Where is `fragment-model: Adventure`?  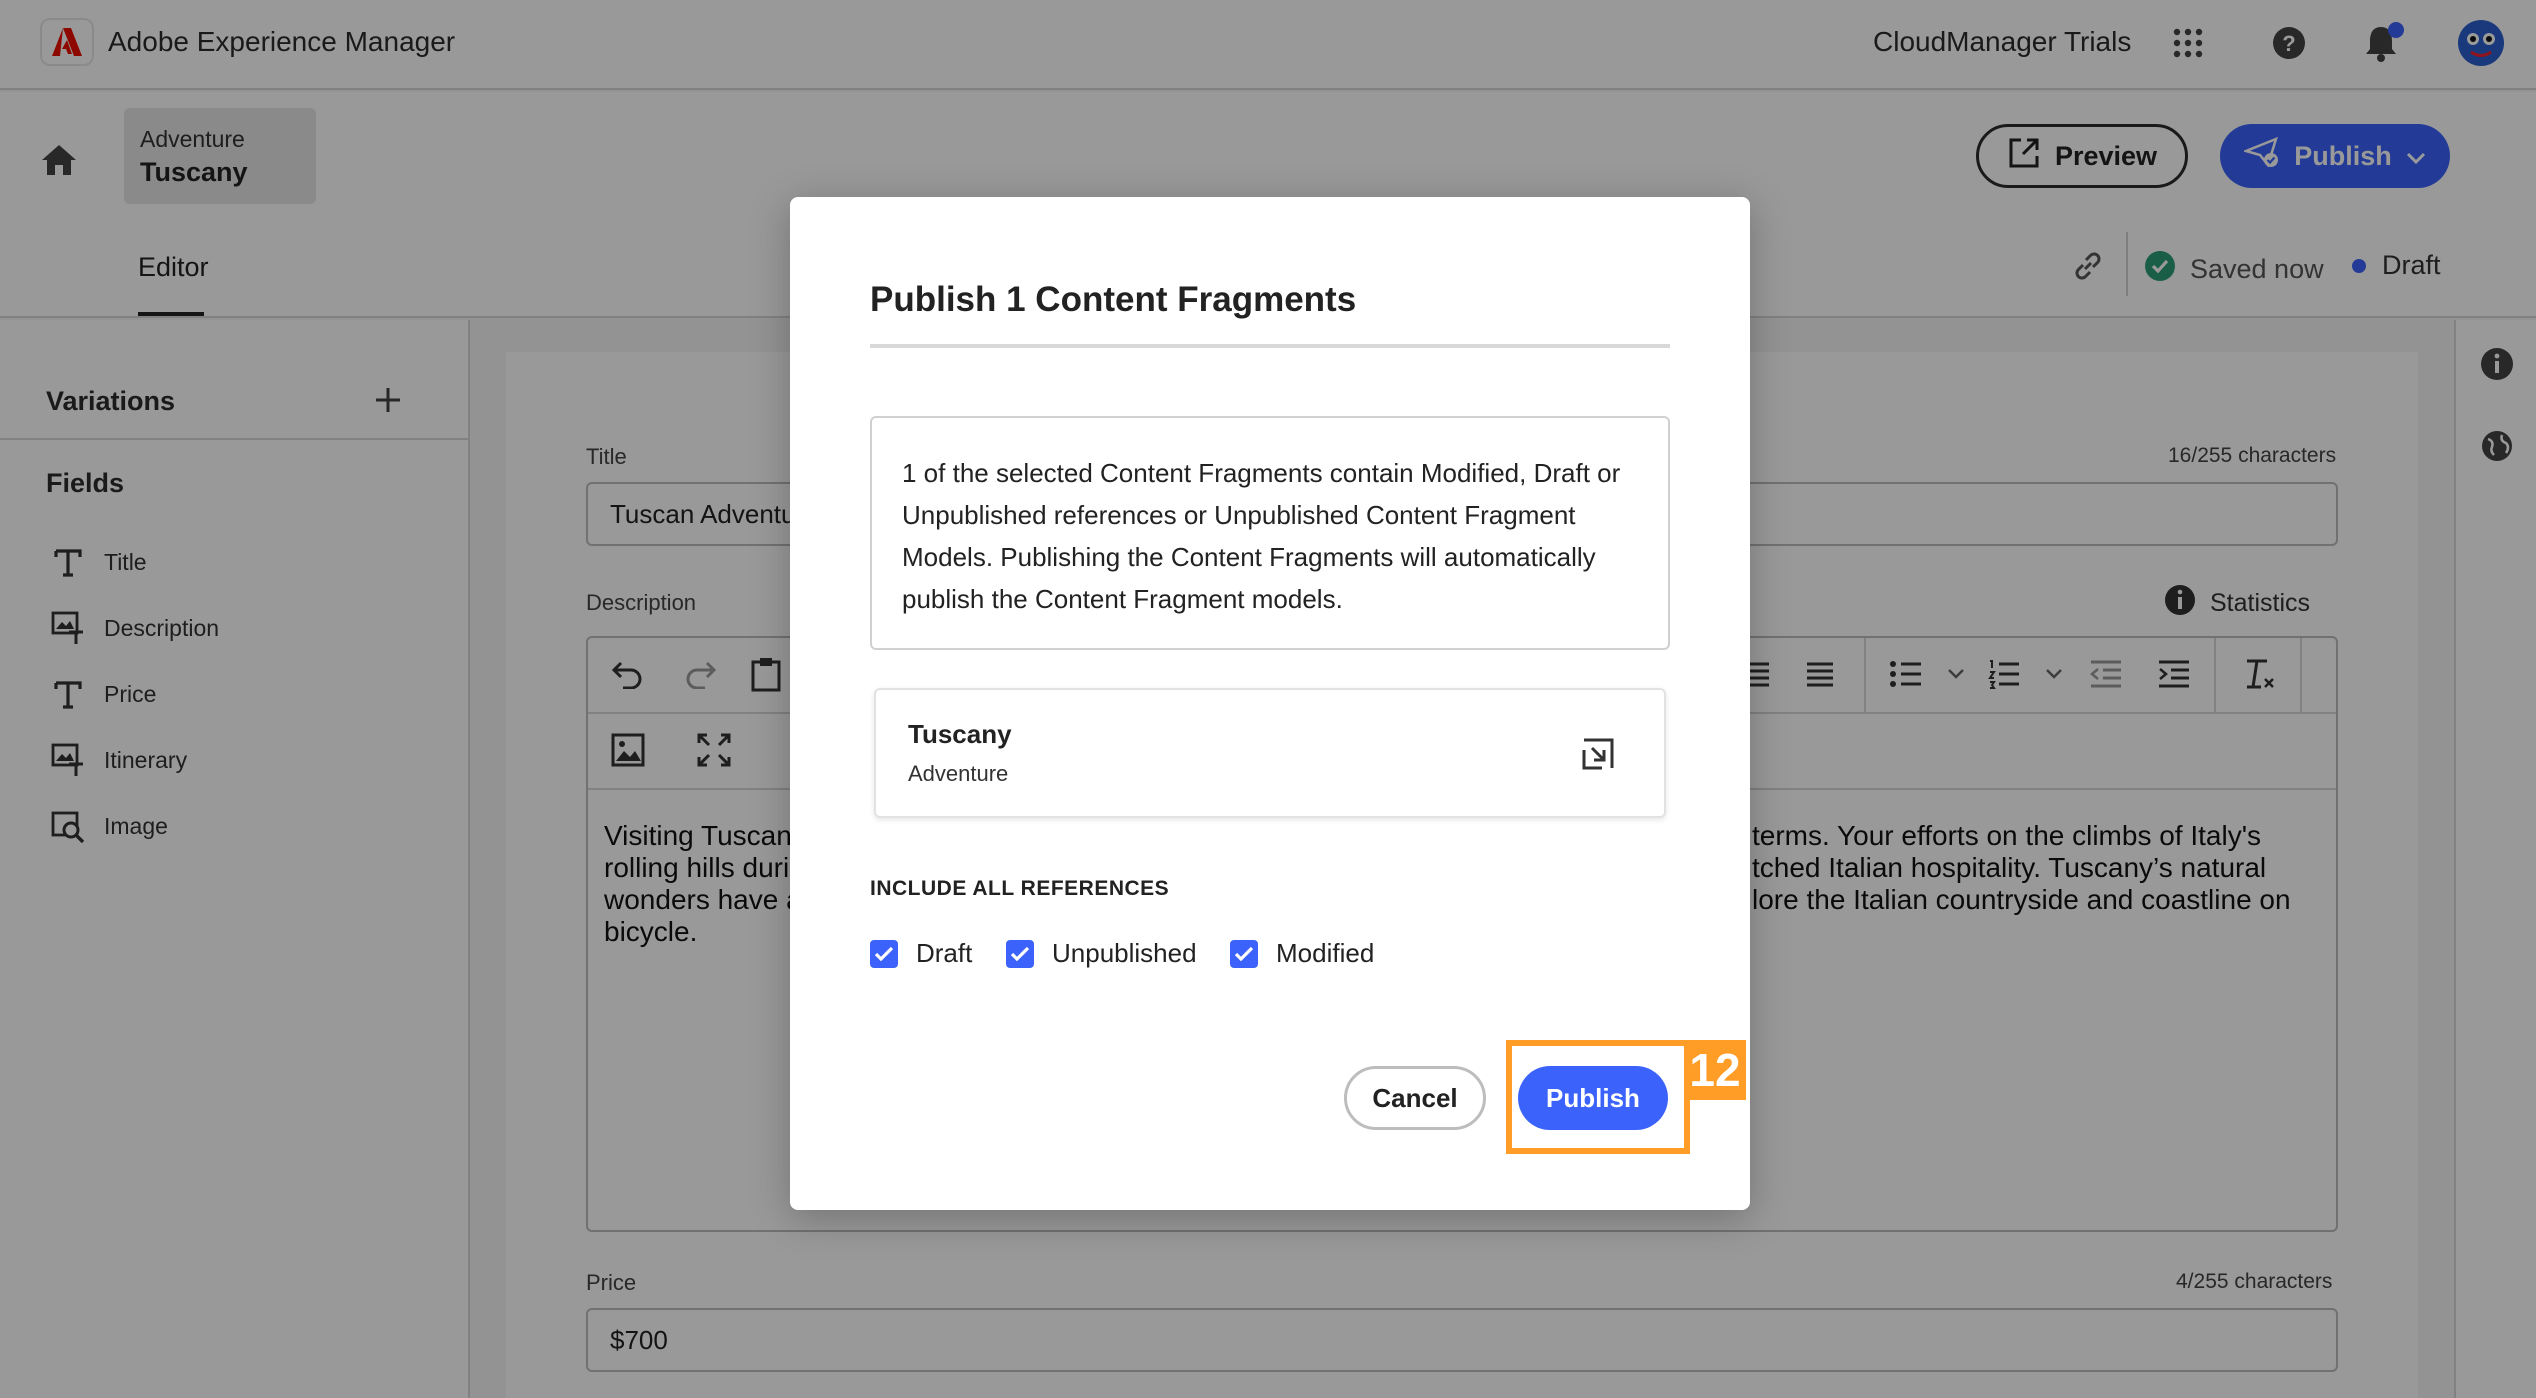
fragment-model: Adventure is located at coordinates (958, 773).